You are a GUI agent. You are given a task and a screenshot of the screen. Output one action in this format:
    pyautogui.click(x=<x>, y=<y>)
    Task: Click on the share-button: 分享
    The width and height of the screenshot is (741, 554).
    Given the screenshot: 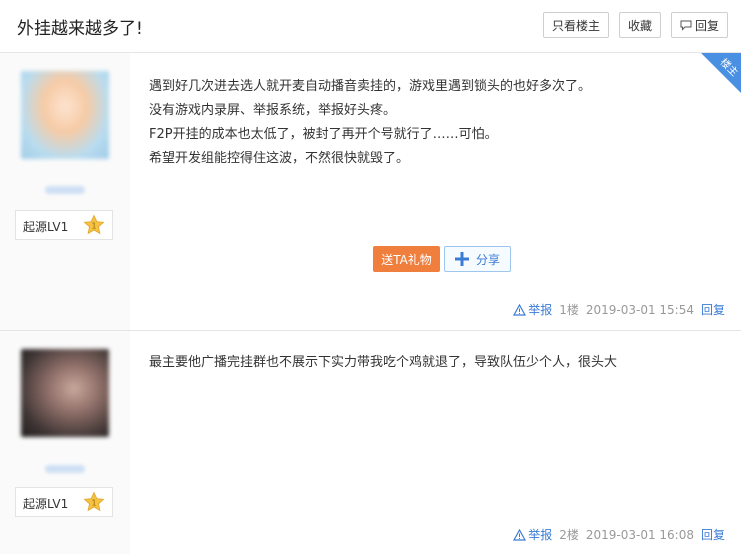 What is the action you would take?
    pyautogui.click(x=477, y=259)
    